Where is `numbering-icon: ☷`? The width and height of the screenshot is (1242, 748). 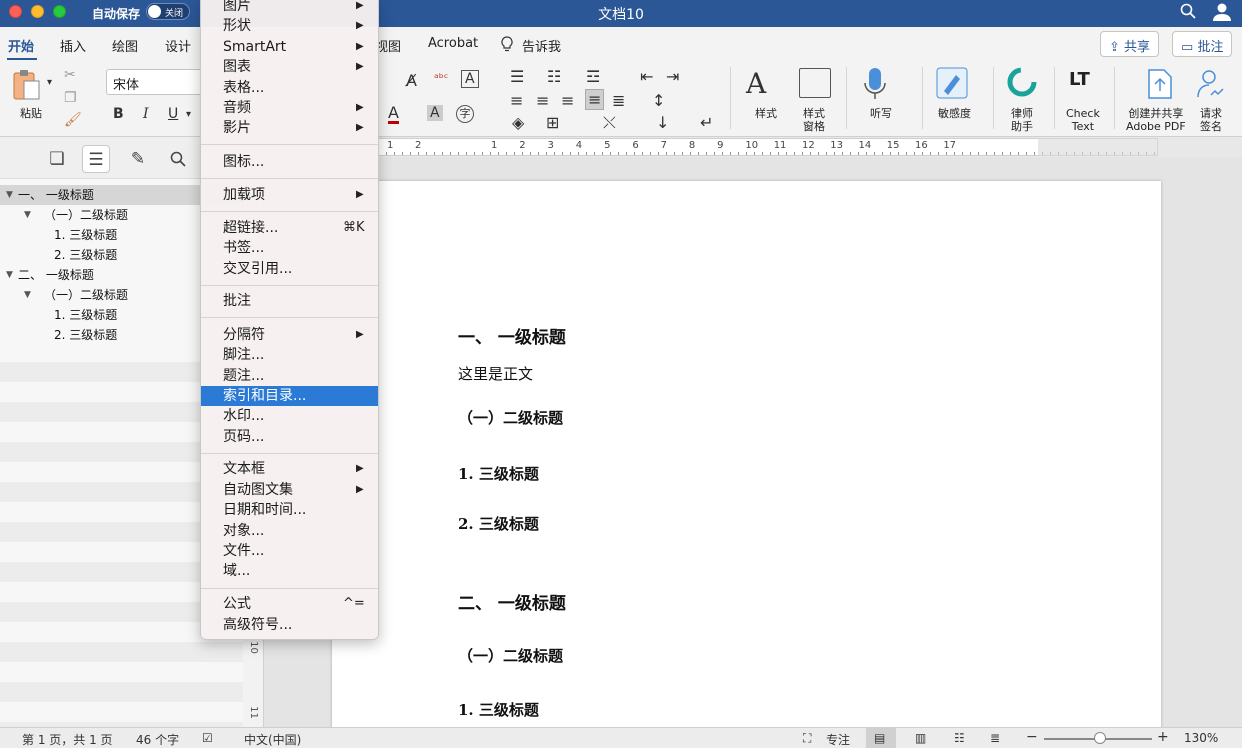
numbering-icon: ☷ is located at coordinates (554, 76).